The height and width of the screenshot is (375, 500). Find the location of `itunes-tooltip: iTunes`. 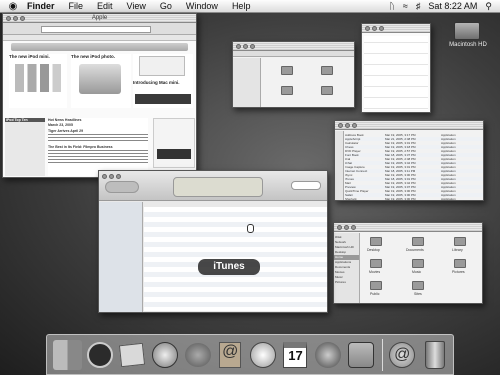

itunes-tooltip: iTunes is located at coordinates (229, 267).